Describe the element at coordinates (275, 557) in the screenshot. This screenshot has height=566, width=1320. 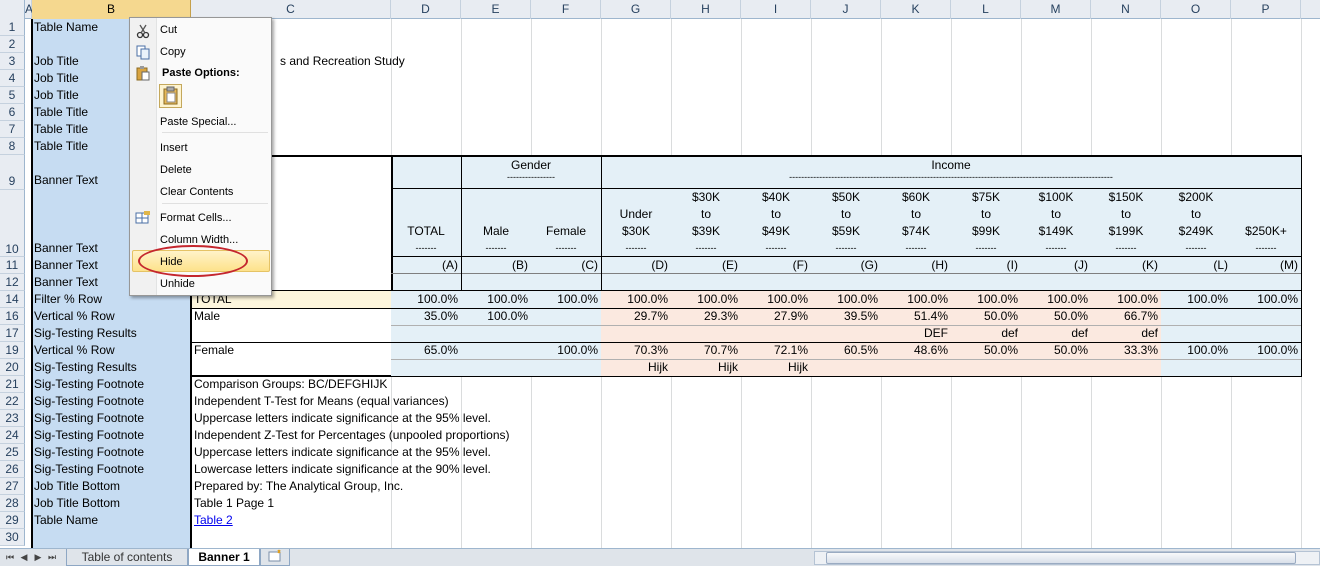
I see `insert-sheet-button` at that location.